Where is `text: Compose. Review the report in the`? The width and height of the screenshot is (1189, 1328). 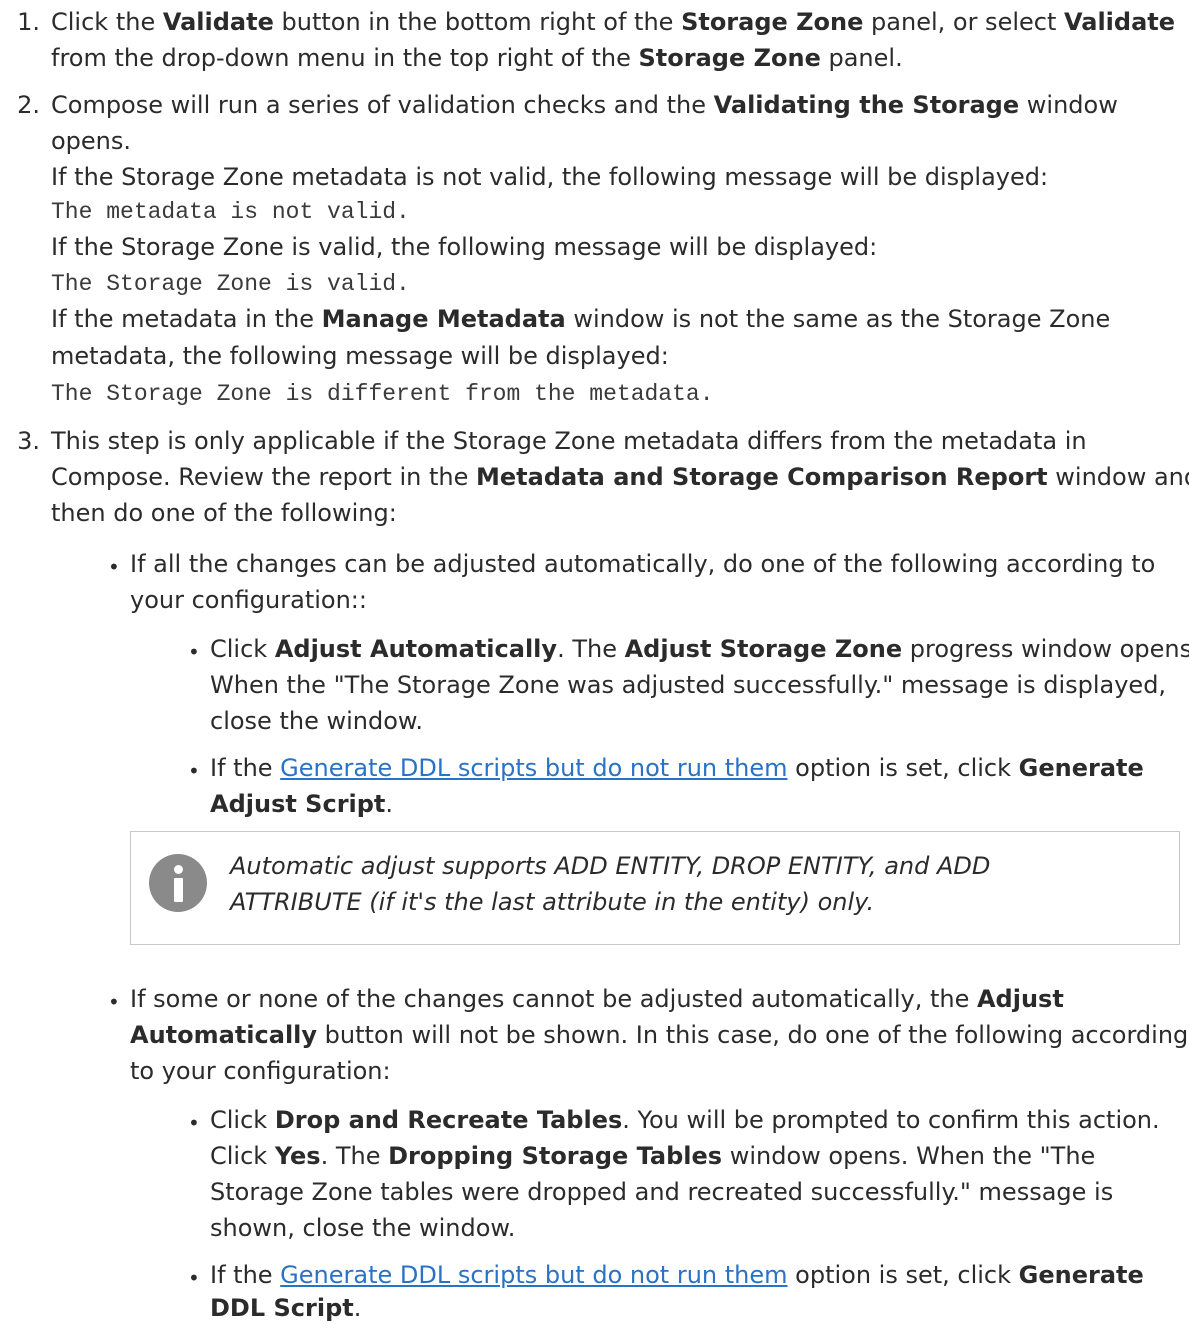
text: Compose. Review the report in the is located at coordinates (263, 477).